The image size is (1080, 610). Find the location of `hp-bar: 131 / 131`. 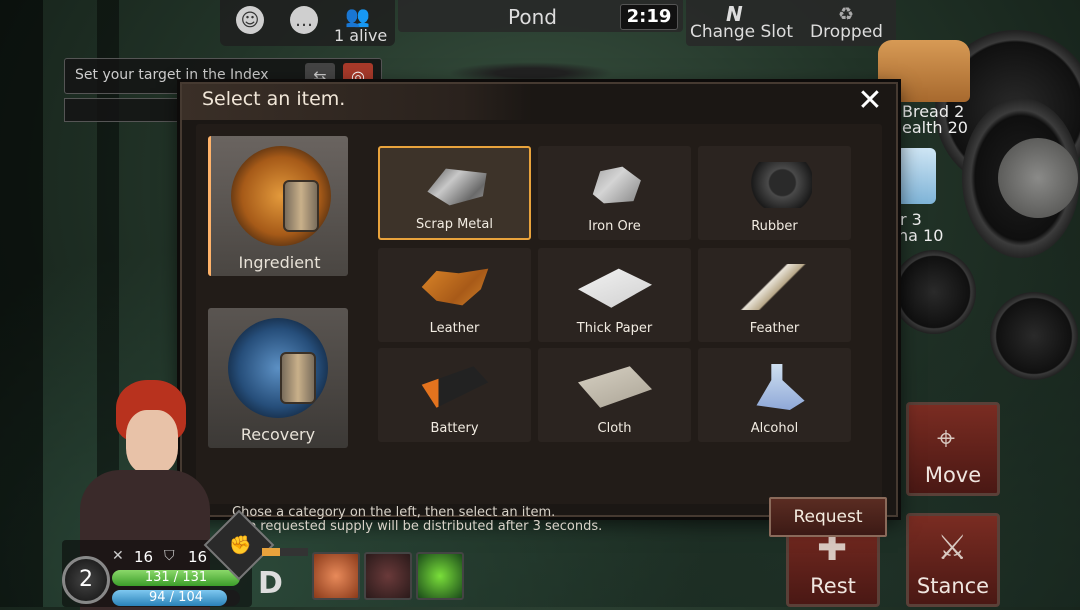

hp-bar: 131 / 131 is located at coordinates (176, 578).